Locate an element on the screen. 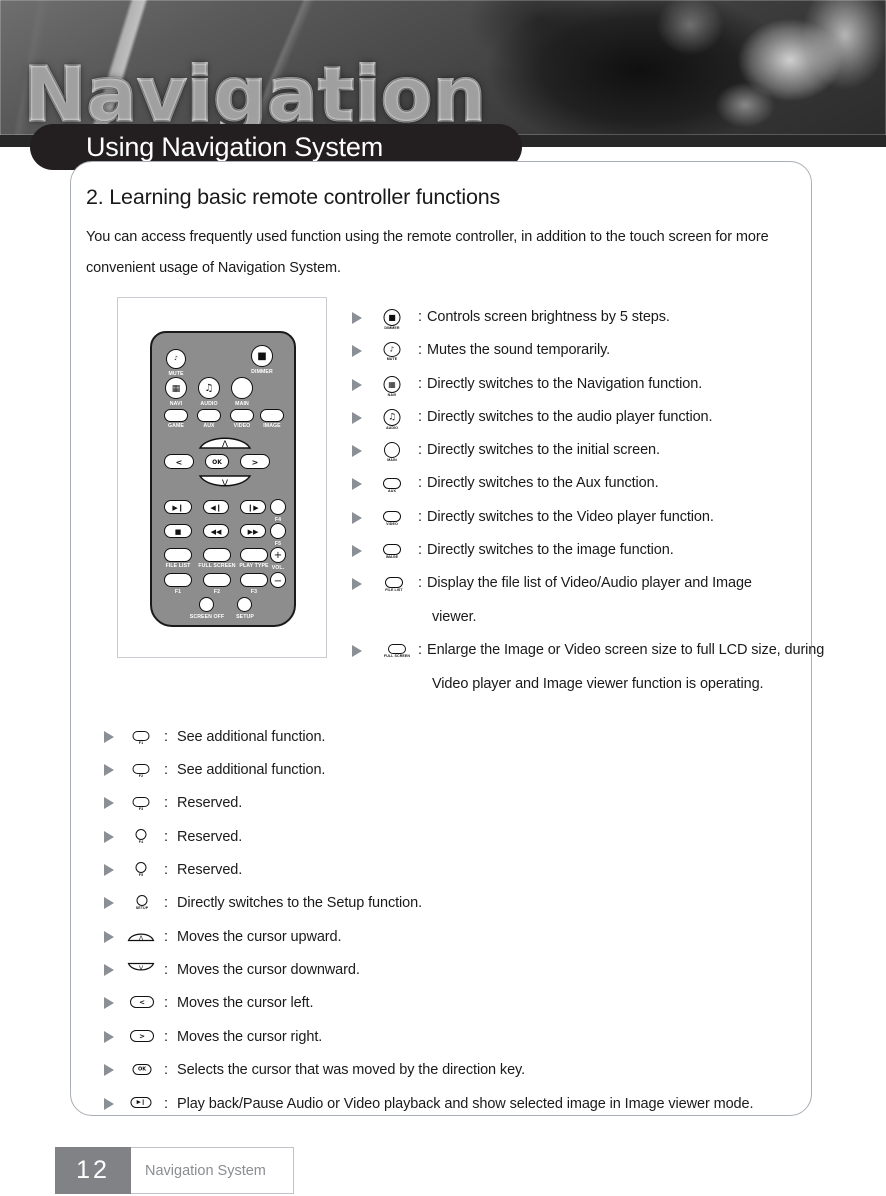 This screenshot has width=886, height=1196. remote-caption-f3: F3 is located at coordinates (254, 592).